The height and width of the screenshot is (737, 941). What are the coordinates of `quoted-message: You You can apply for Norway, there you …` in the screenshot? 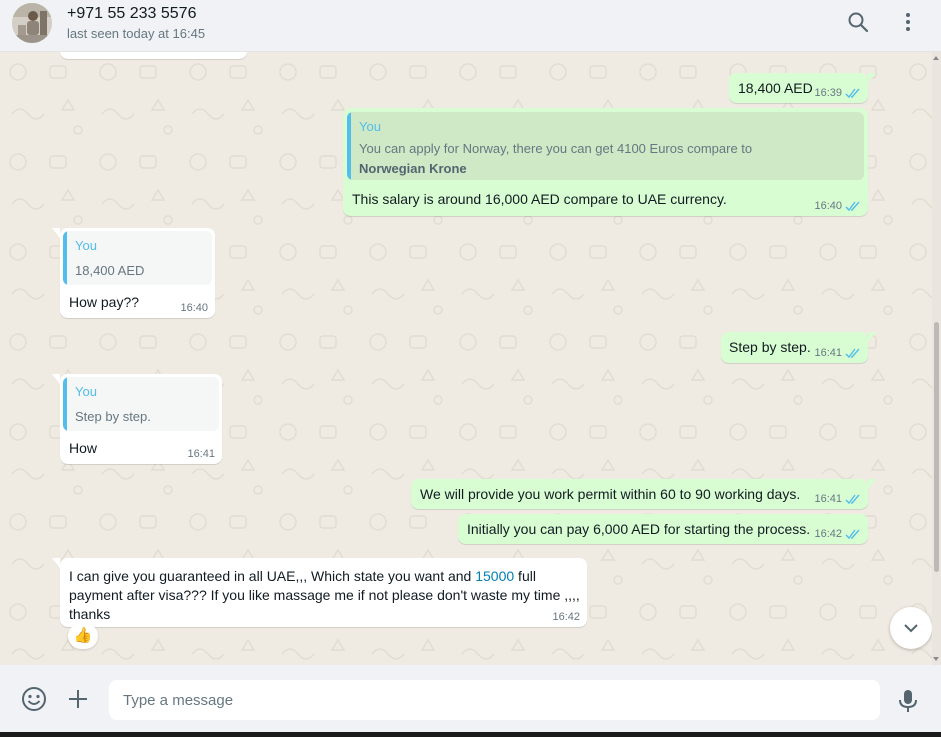 It's located at (605, 146).